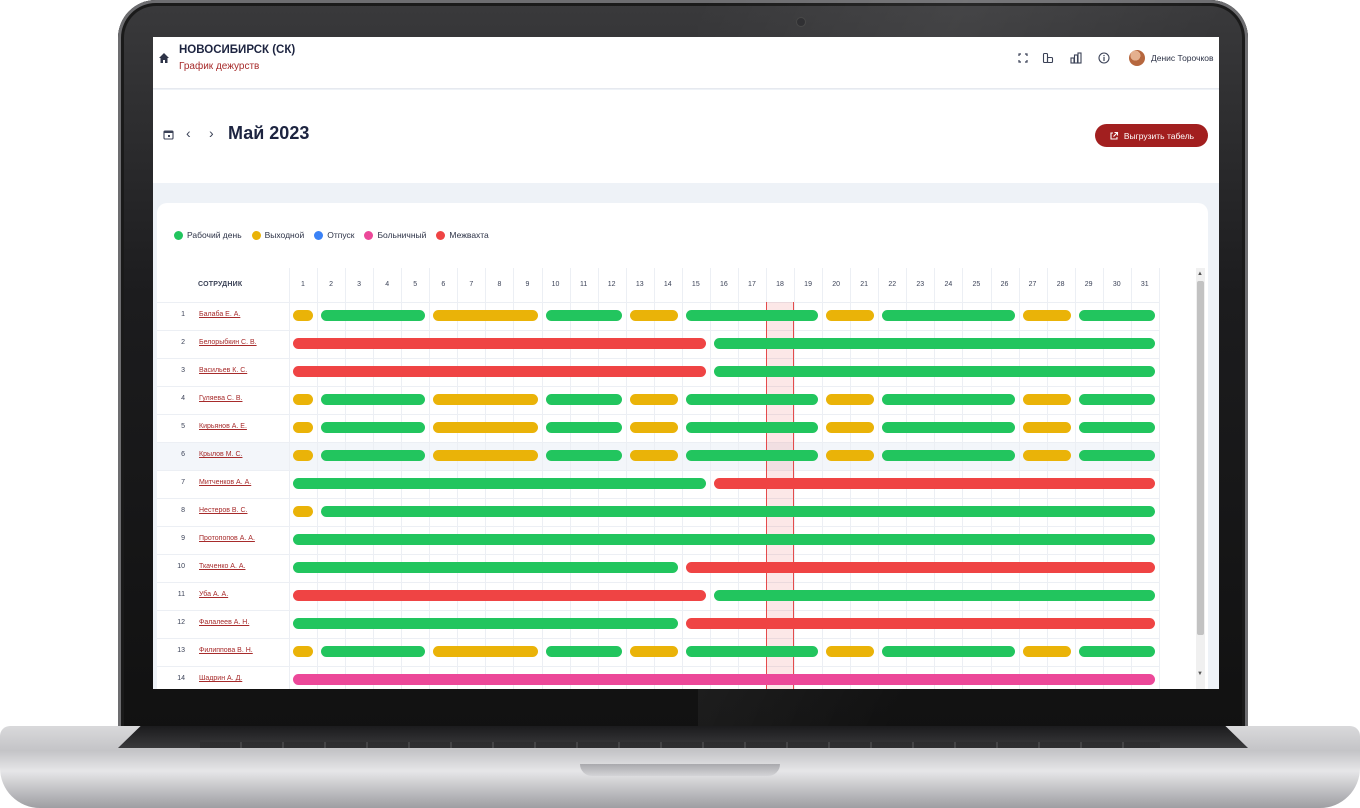 This screenshot has width=1360, height=808. I want to click on day-header: 24, so click(948, 284).